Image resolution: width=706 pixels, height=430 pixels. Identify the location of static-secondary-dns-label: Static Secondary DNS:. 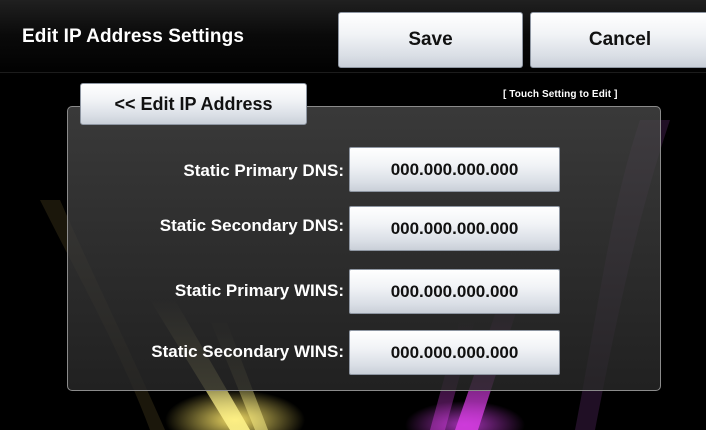
(251, 225).